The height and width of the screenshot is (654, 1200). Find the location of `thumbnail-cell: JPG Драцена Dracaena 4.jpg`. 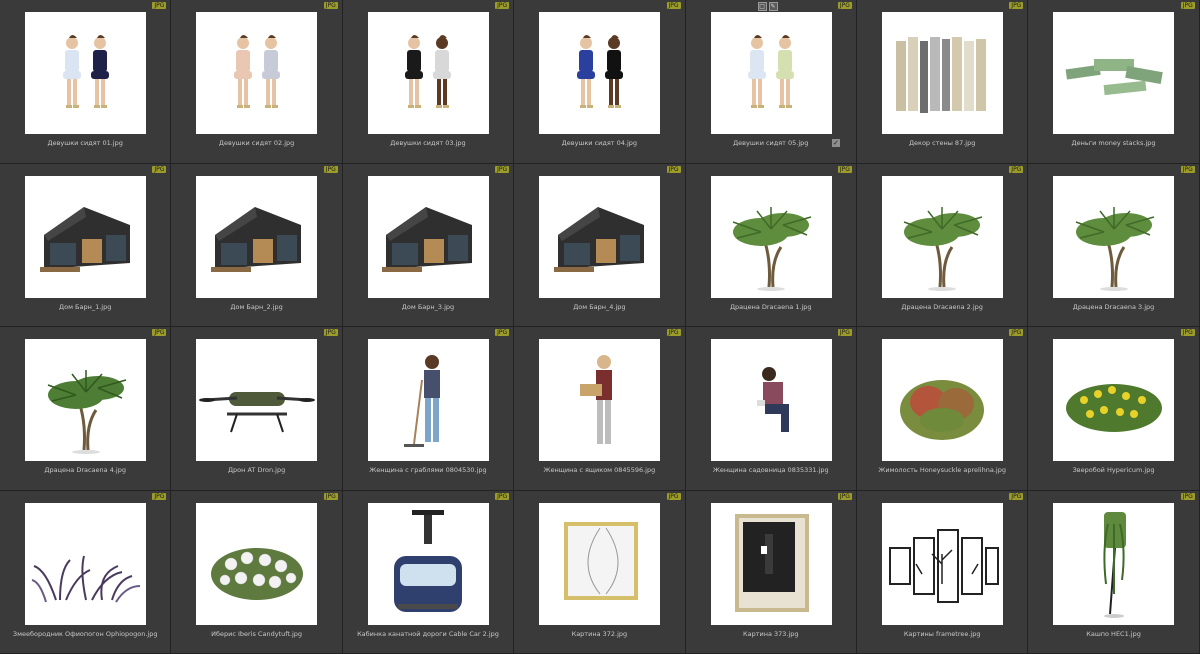

thumbnail-cell: JPG Драцена Dracaena 4.jpg is located at coordinates (86, 409).